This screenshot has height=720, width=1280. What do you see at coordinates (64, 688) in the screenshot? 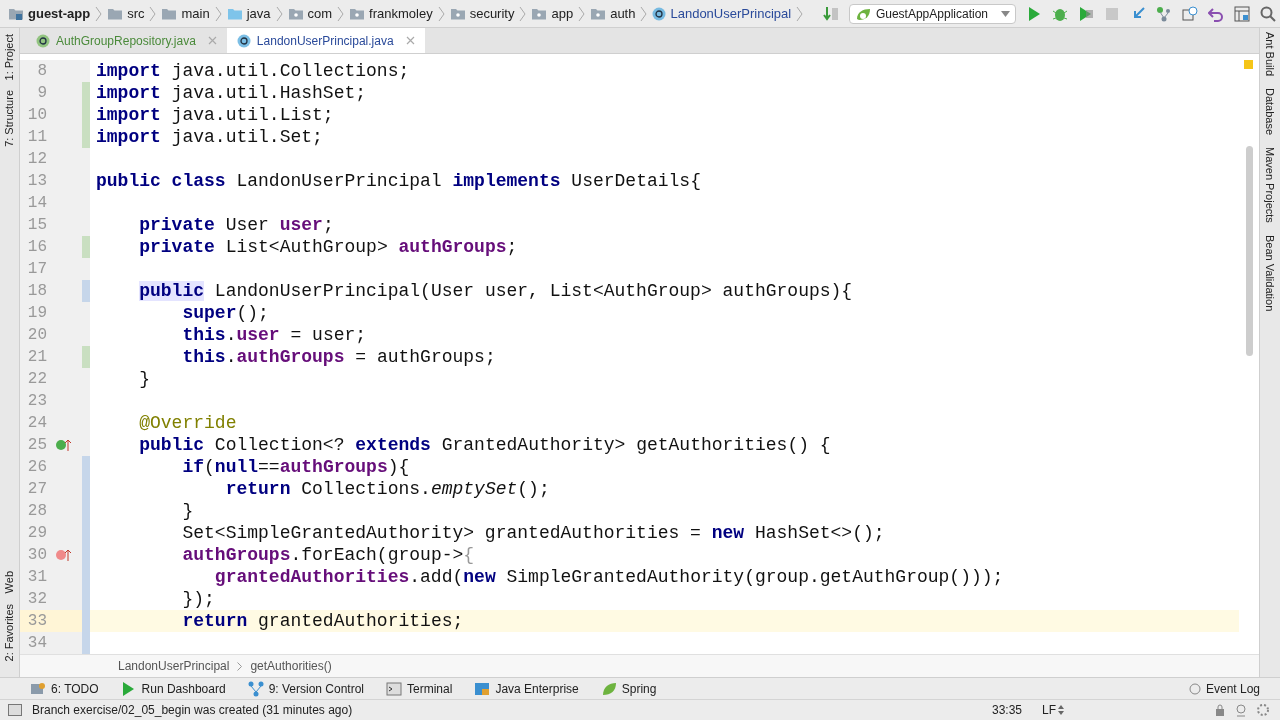
I see `tool-window-button: 6: TODO` at bounding box center [64, 688].